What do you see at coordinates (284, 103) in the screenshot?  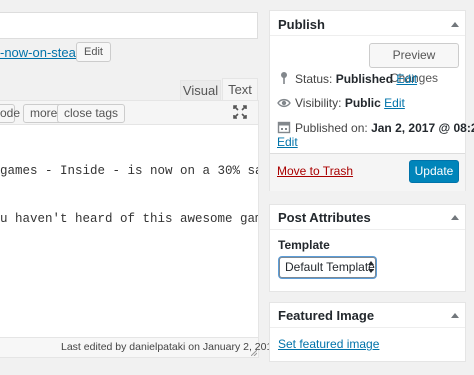 I see `eye-icon` at bounding box center [284, 103].